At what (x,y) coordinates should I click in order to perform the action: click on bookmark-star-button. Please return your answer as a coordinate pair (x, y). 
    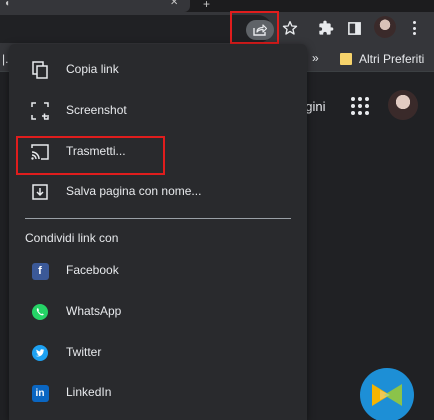
    Looking at the image, I should click on (290, 28).